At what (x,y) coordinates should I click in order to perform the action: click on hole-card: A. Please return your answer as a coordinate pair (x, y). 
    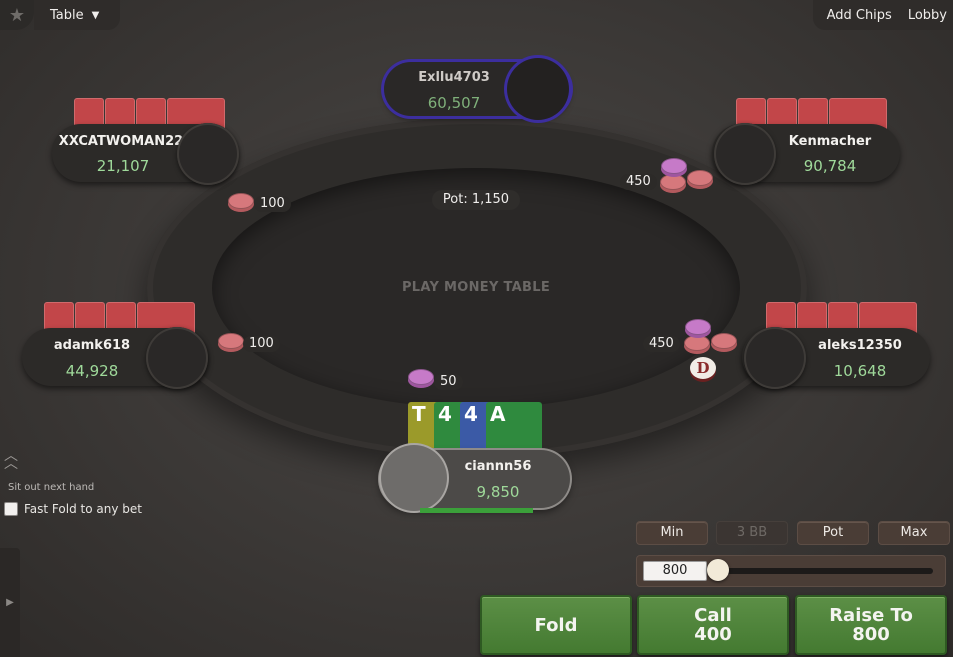
    Looking at the image, I should click on (514, 429).